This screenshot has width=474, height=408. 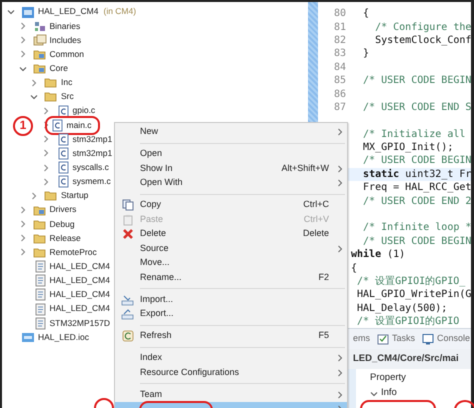 I want to click on code-line: /* Initialize all, so click(x=414, y=134).